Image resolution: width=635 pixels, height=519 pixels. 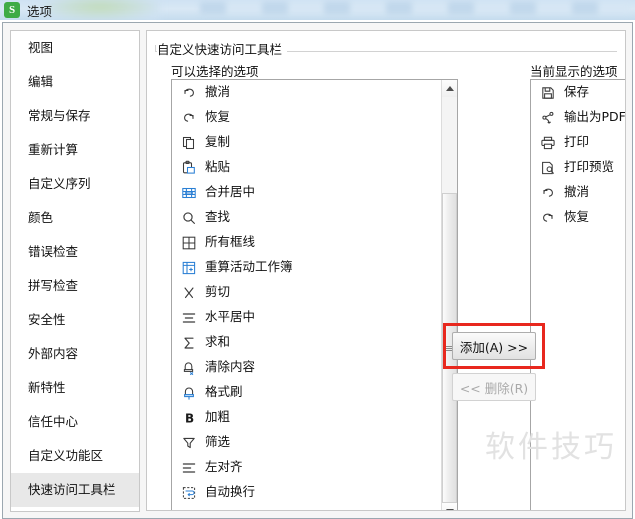 What do you see at coordinates (218, 142) in the screenshot?
I see `list-item-label: 复制` at bounding box center [218, 142].